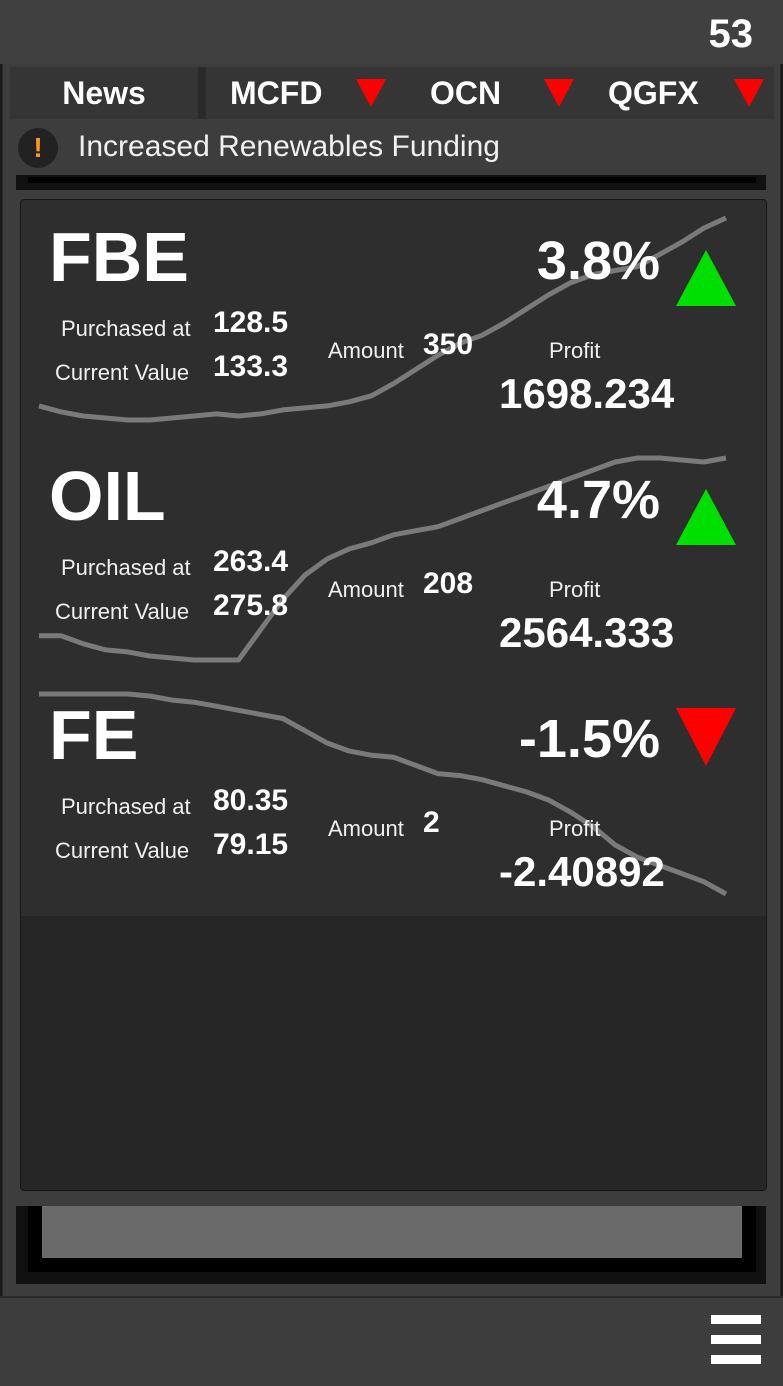 The image size is (783, 1386). I want to click on purchased-at-value: 128.5, so click(251, 322).